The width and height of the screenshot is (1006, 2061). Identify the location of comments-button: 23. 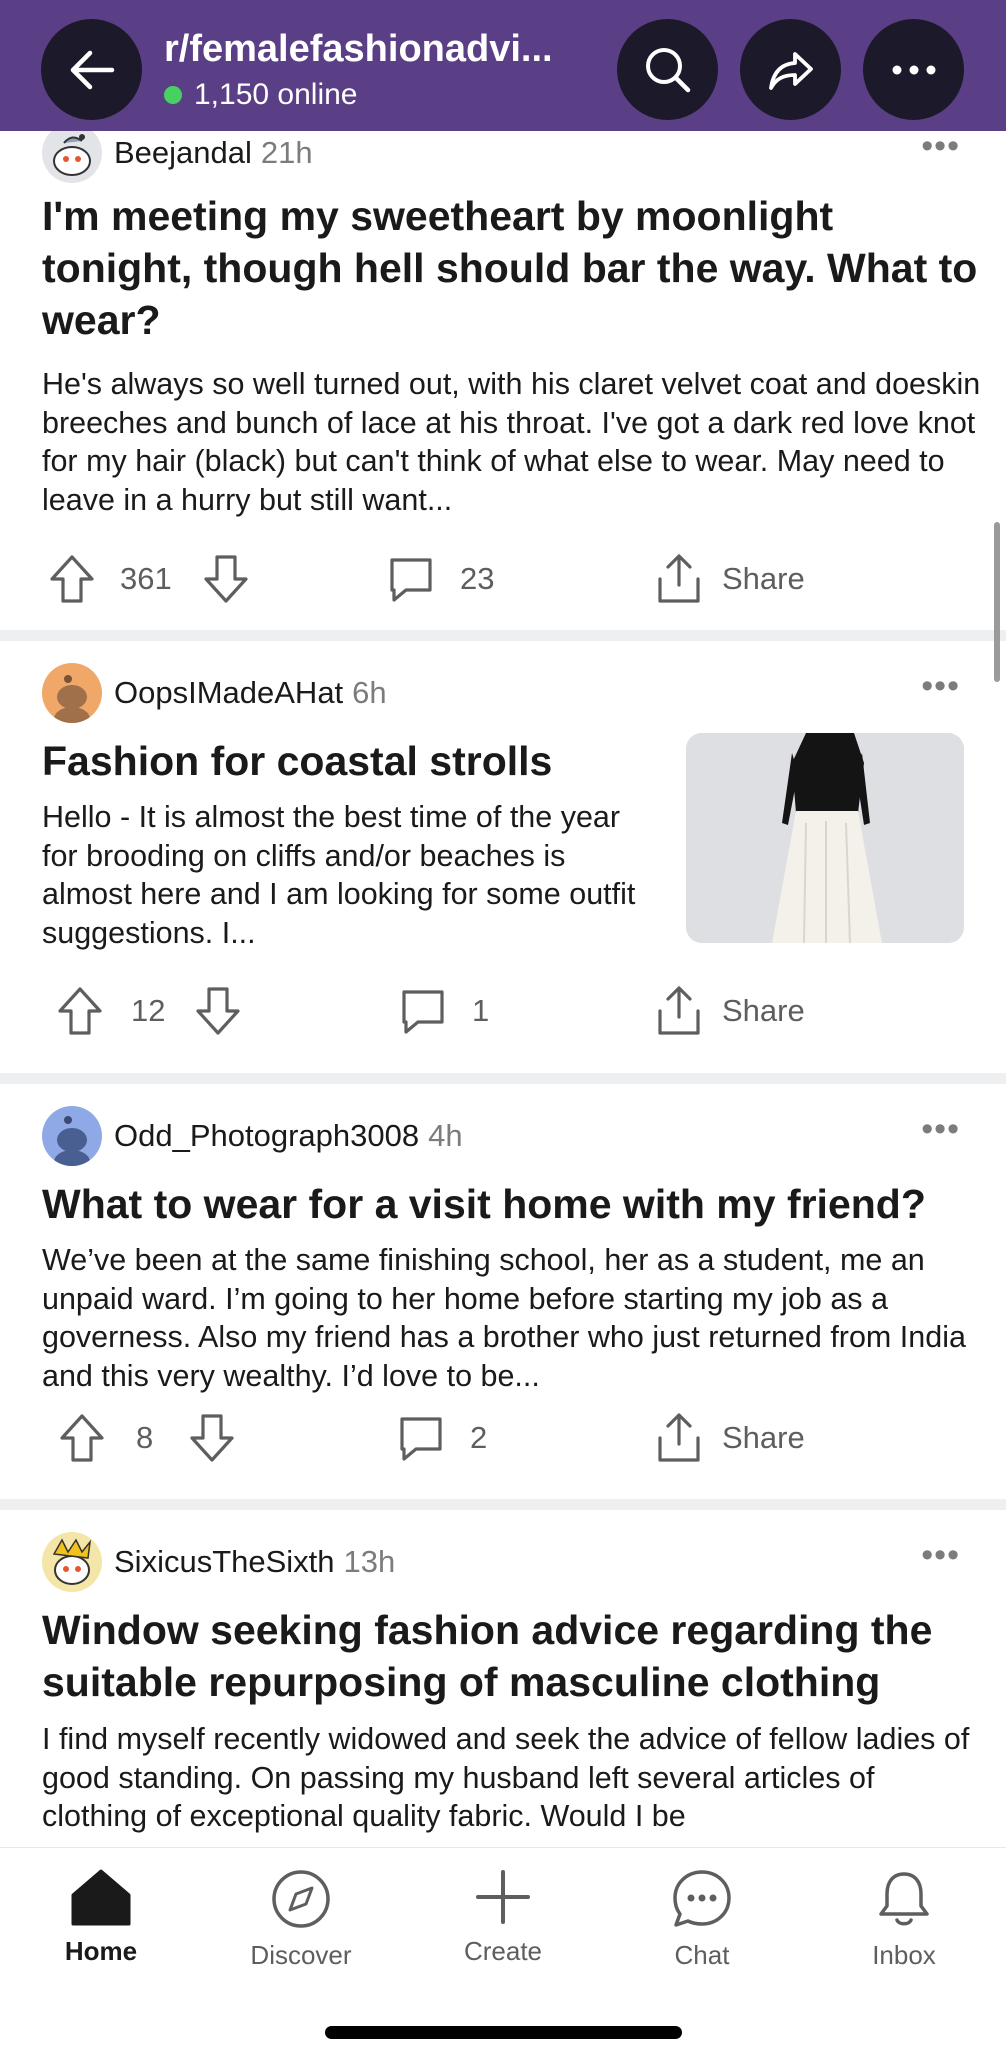
(440, 579).